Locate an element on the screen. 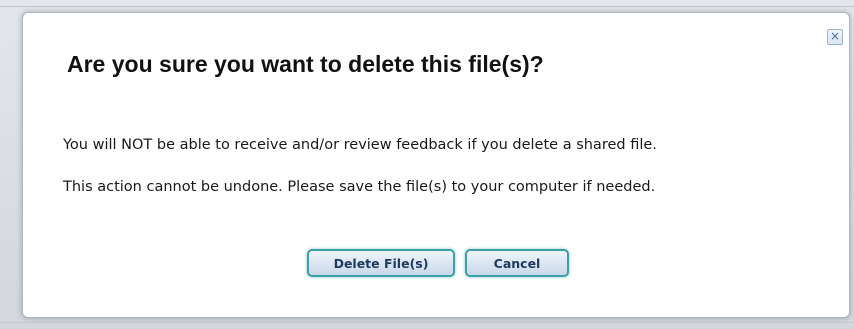  cancel-button: Cancel is located at coordinates (517, 263).